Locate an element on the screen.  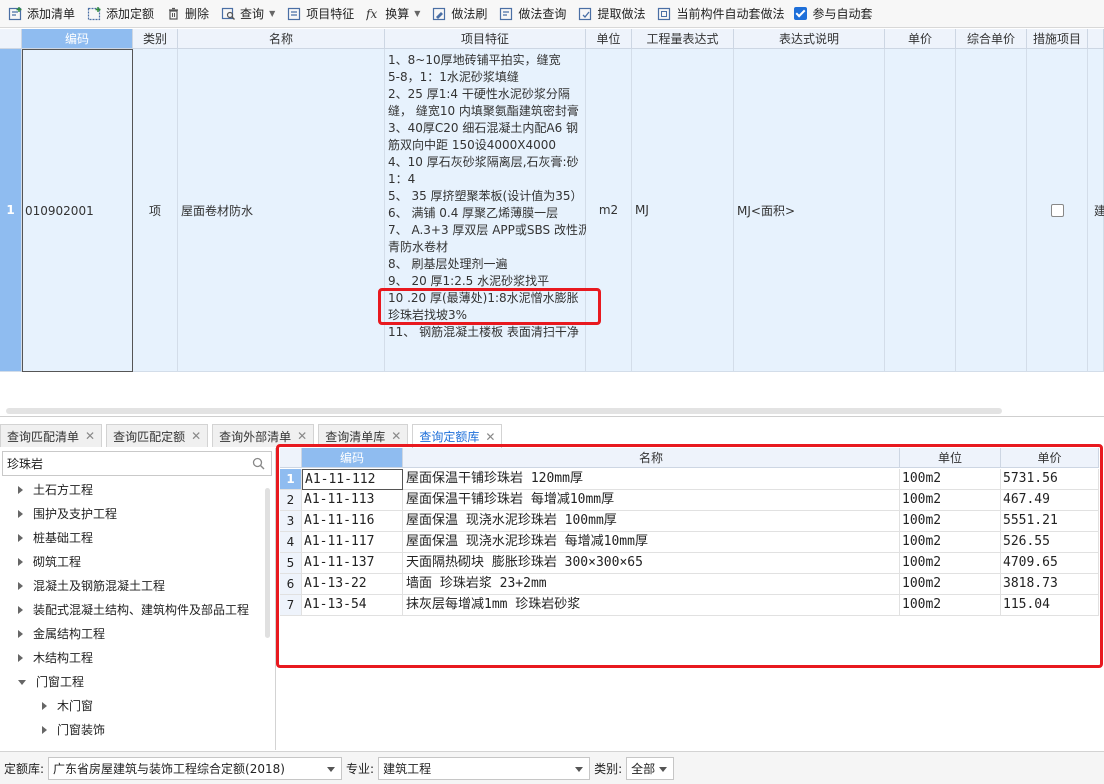
header-expr-desc: 表达式说明 is located at coordinates (809, 39).